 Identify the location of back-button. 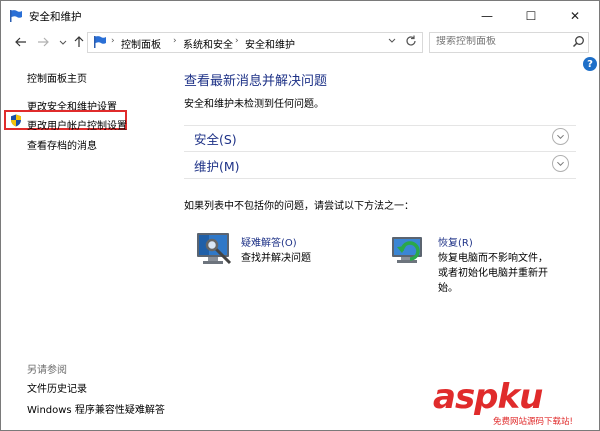
(21, 42).